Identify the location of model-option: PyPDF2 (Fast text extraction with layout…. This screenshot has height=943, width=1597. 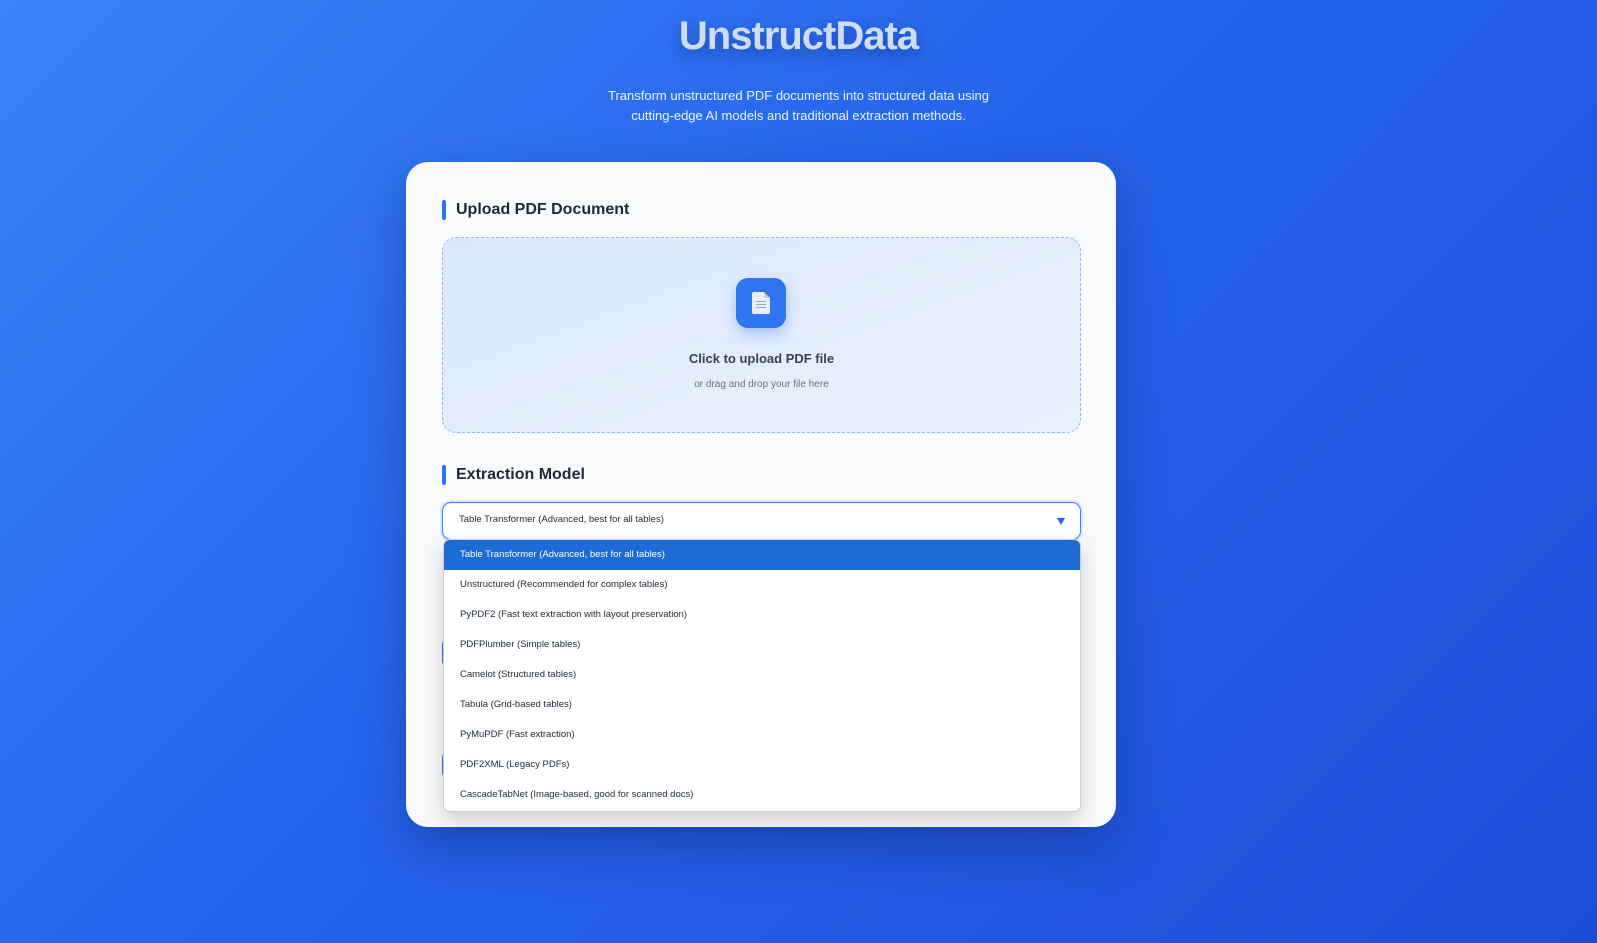
(762, 615).